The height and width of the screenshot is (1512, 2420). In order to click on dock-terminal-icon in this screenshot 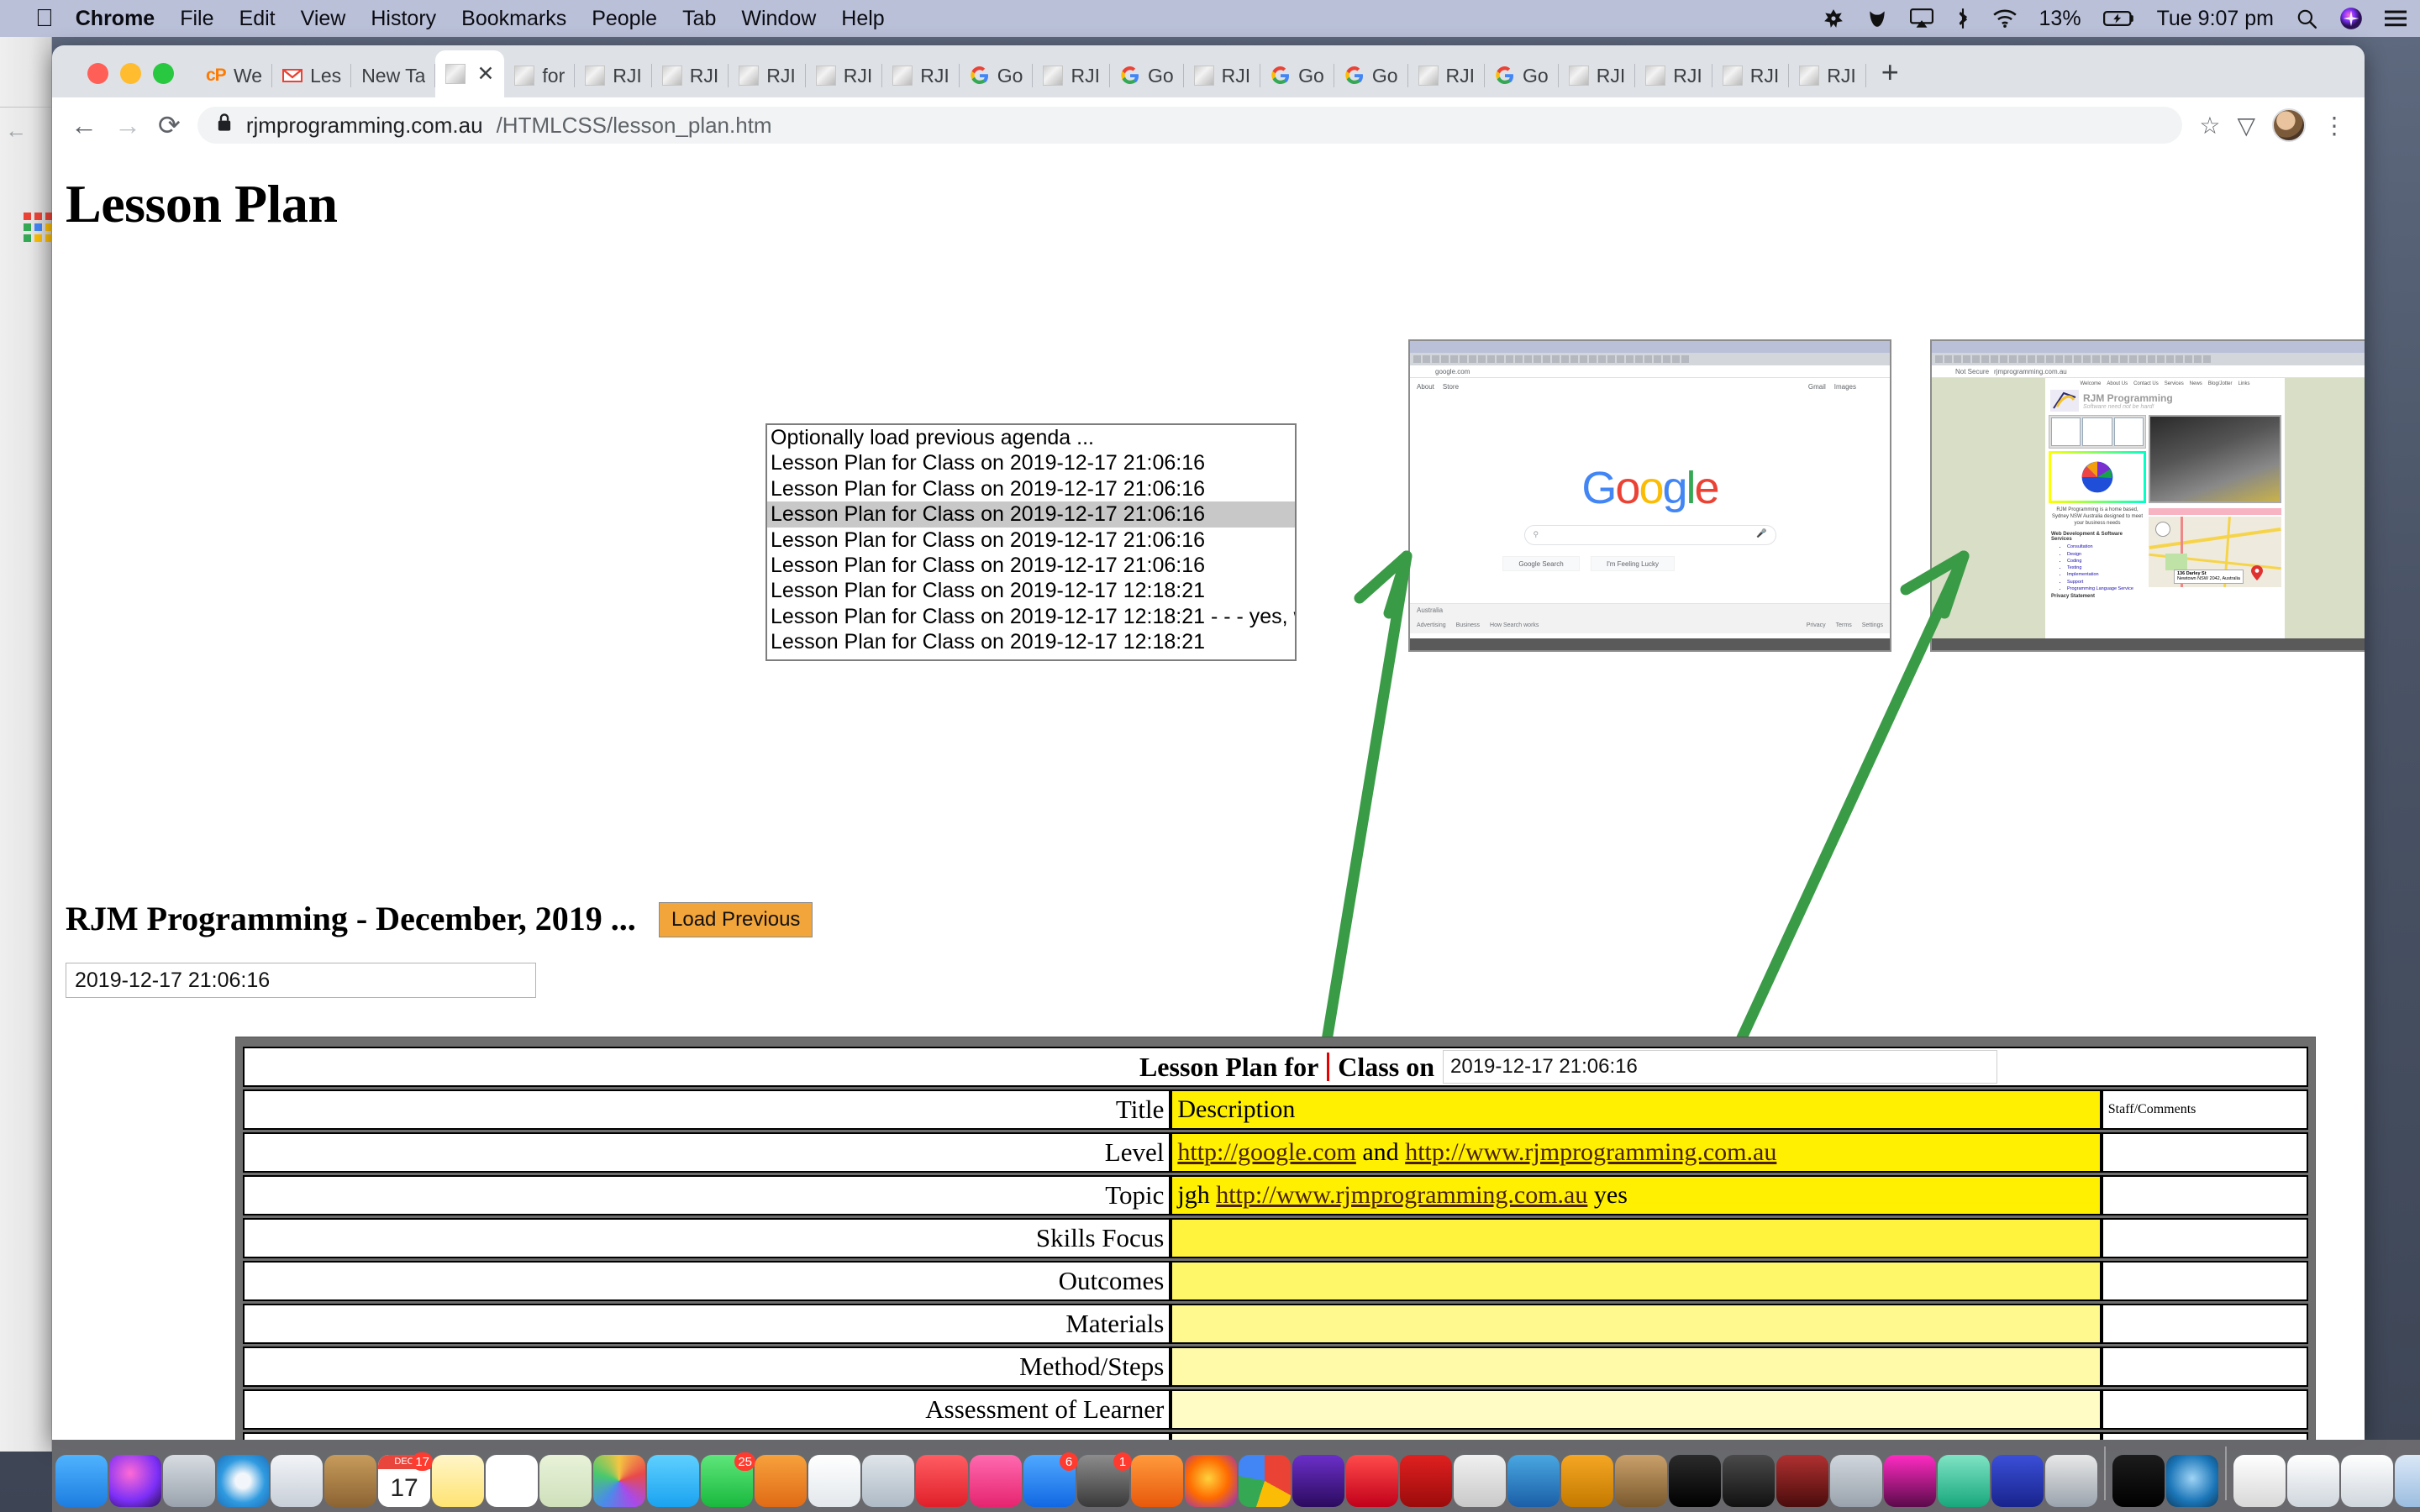, I will do `click(1695, 1481)`.